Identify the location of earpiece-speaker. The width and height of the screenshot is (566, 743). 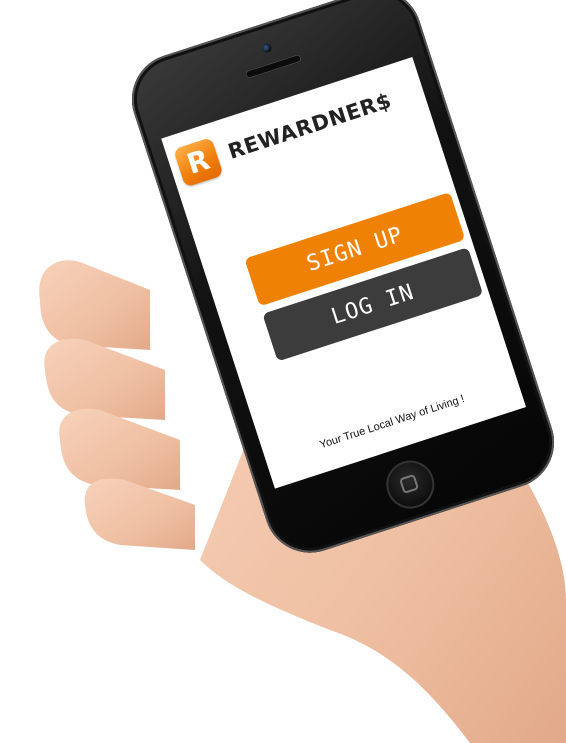
(273, 66).